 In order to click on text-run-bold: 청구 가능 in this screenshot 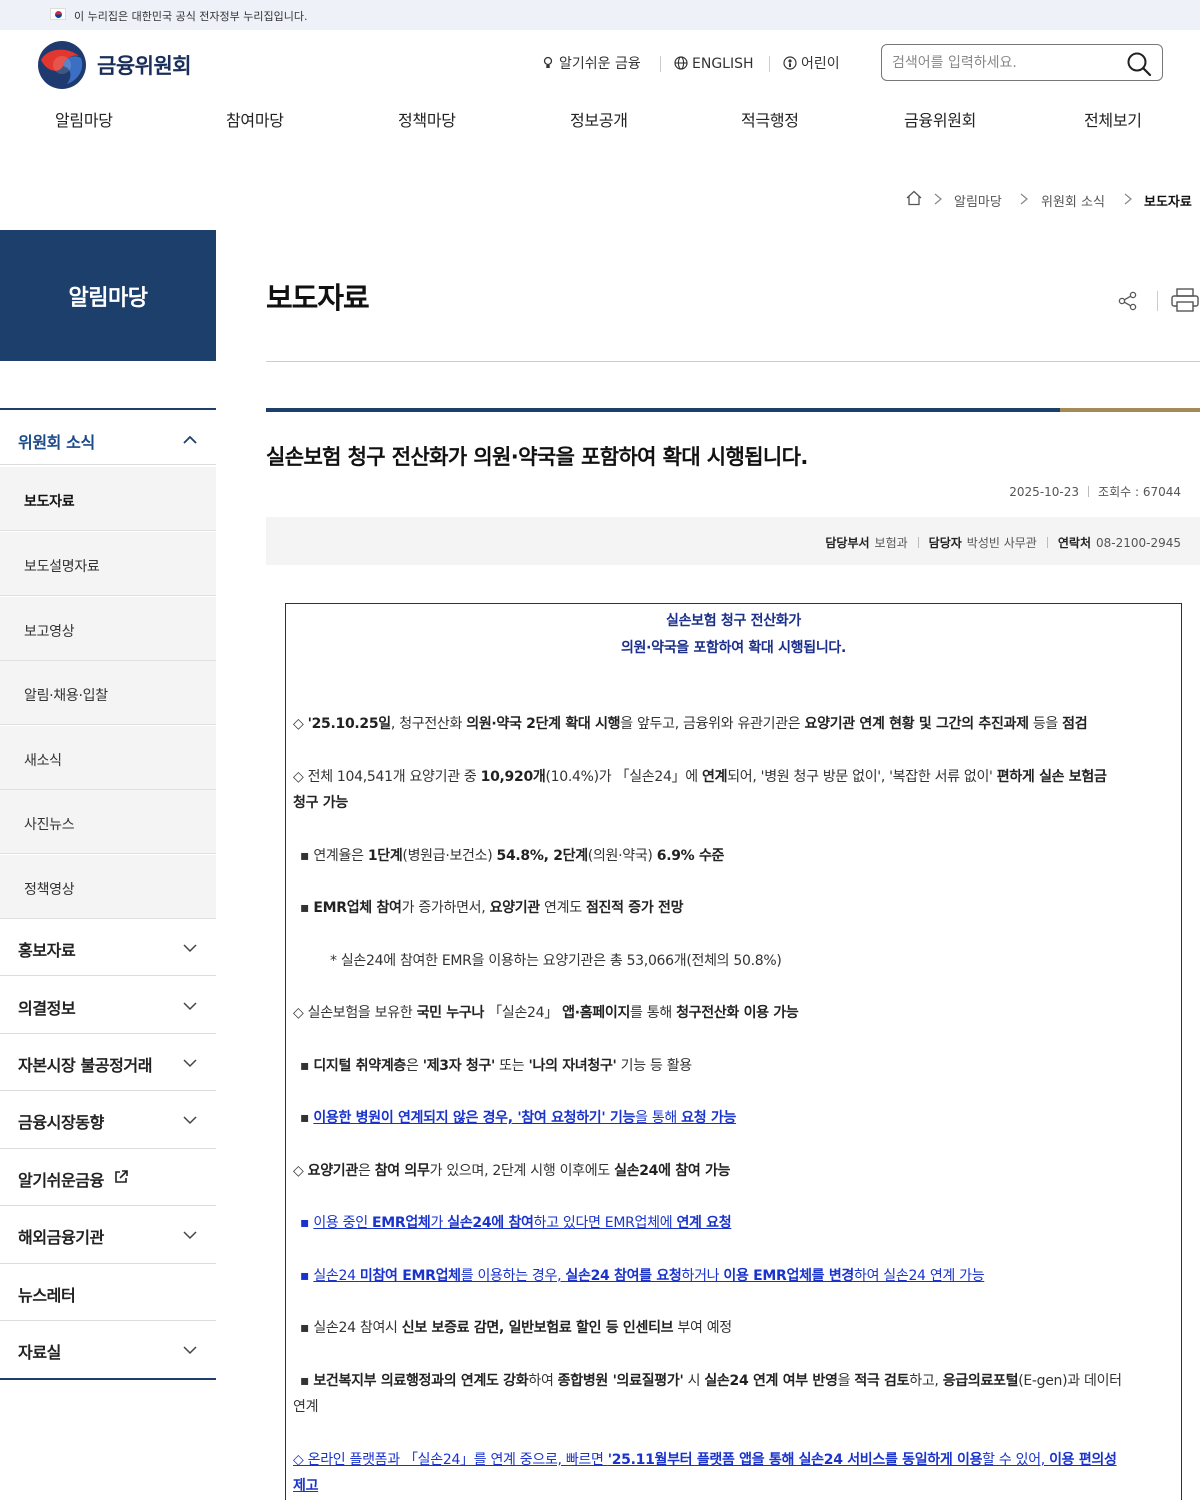, I will do `click(320, 803)`.